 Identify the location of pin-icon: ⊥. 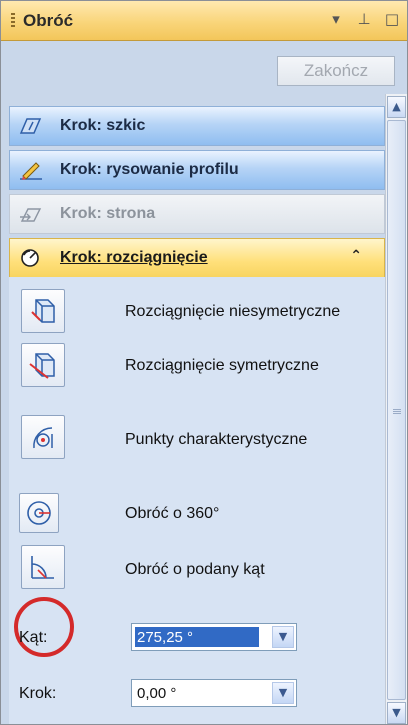
(364, 19).